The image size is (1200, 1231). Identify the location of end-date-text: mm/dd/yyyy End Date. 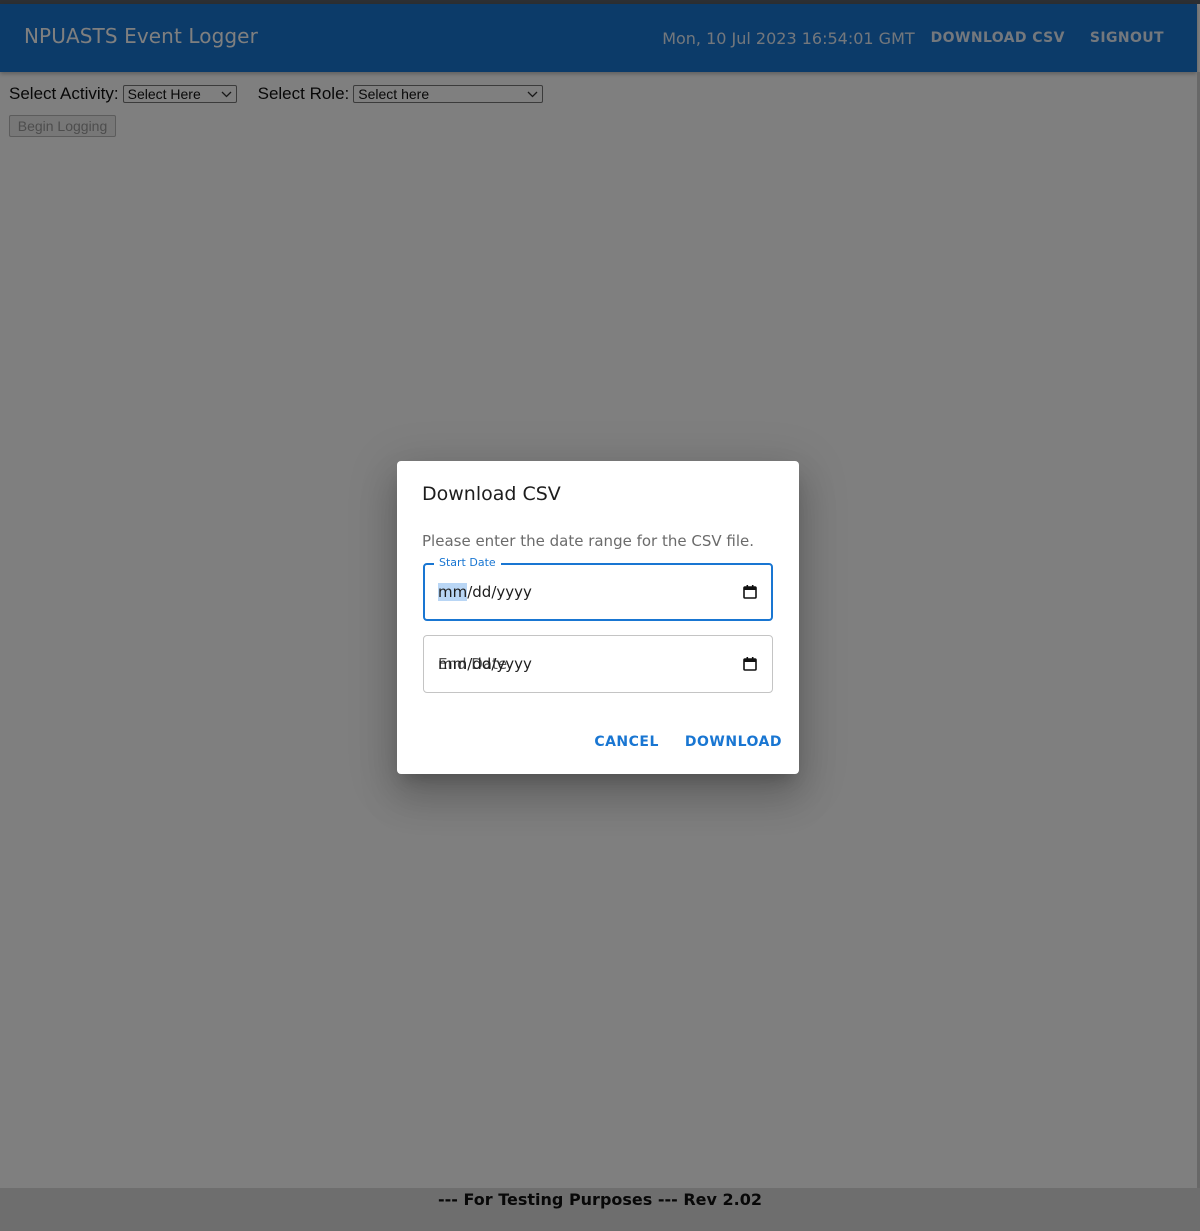
(485, 664).